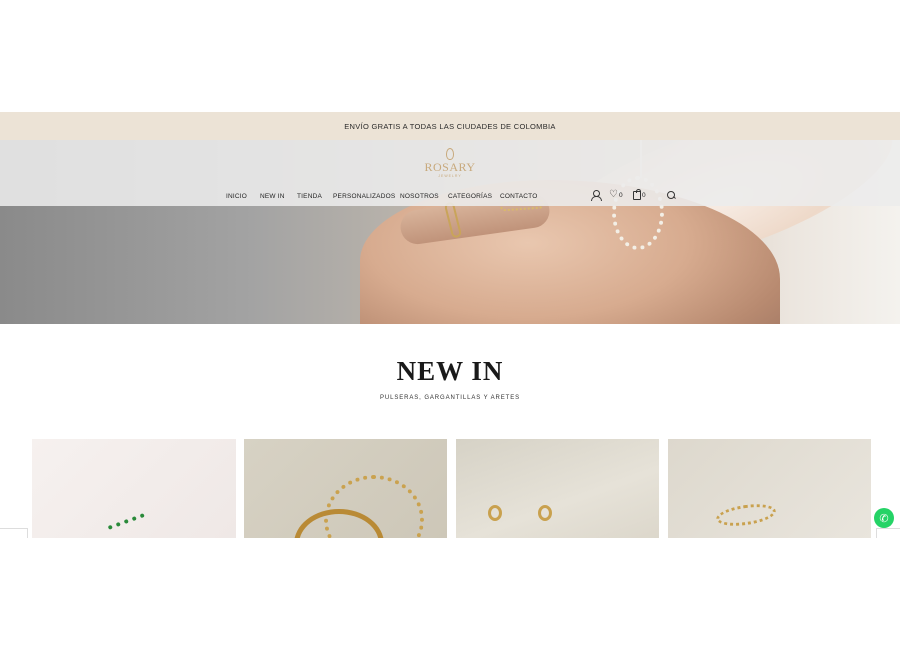 The image size is (900, 650). What do you see at coordinates (644, 195) in the screenshot?
I see `cart-count: 0` at bounding box center [644, 195].